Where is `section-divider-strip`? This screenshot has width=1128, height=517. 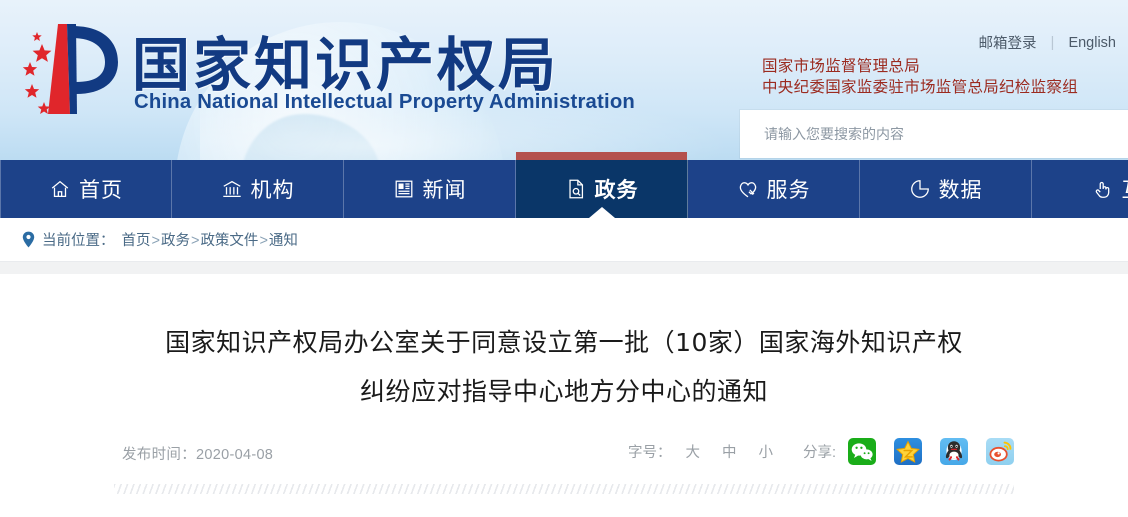
section-divider-strip is located at coordinates (564, 268).